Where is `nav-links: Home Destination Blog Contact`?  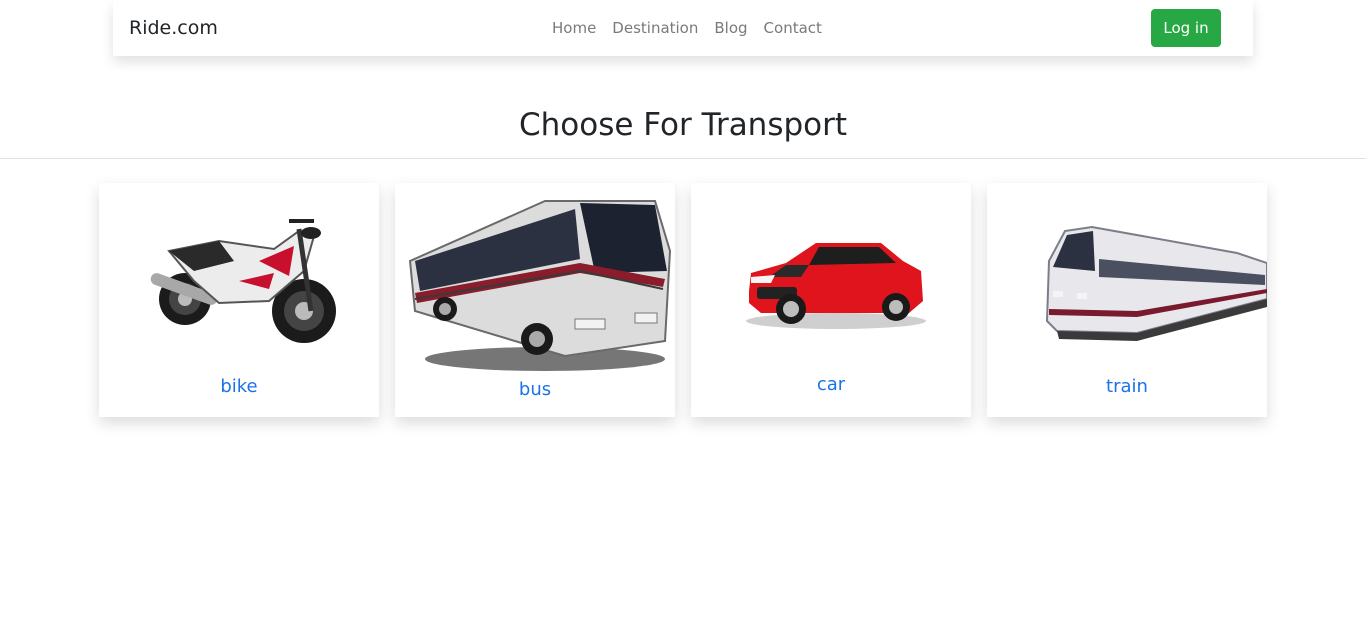
nav-links: Home Destination Blog Contact is located at coordinates (695, 28).